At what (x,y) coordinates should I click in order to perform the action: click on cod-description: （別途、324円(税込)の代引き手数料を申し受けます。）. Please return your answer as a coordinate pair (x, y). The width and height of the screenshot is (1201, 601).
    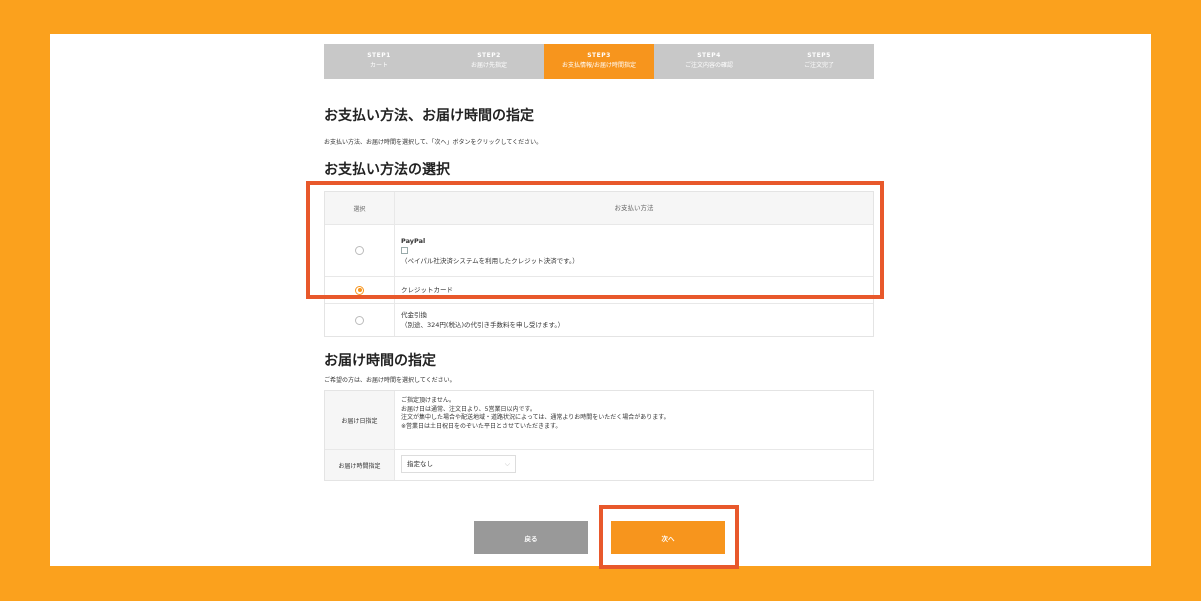
    Looking at the image, I should click on (483, 325).